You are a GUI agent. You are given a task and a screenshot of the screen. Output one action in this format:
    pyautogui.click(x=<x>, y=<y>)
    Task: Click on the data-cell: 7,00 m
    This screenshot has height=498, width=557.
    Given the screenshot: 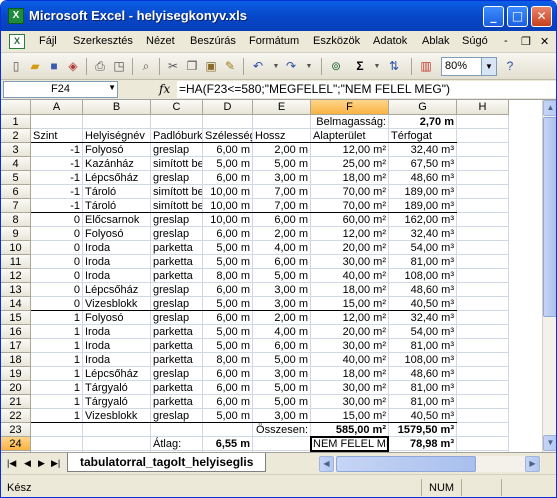 What is the action you would take?
    pyautogui.click(x=282, y=192)
    